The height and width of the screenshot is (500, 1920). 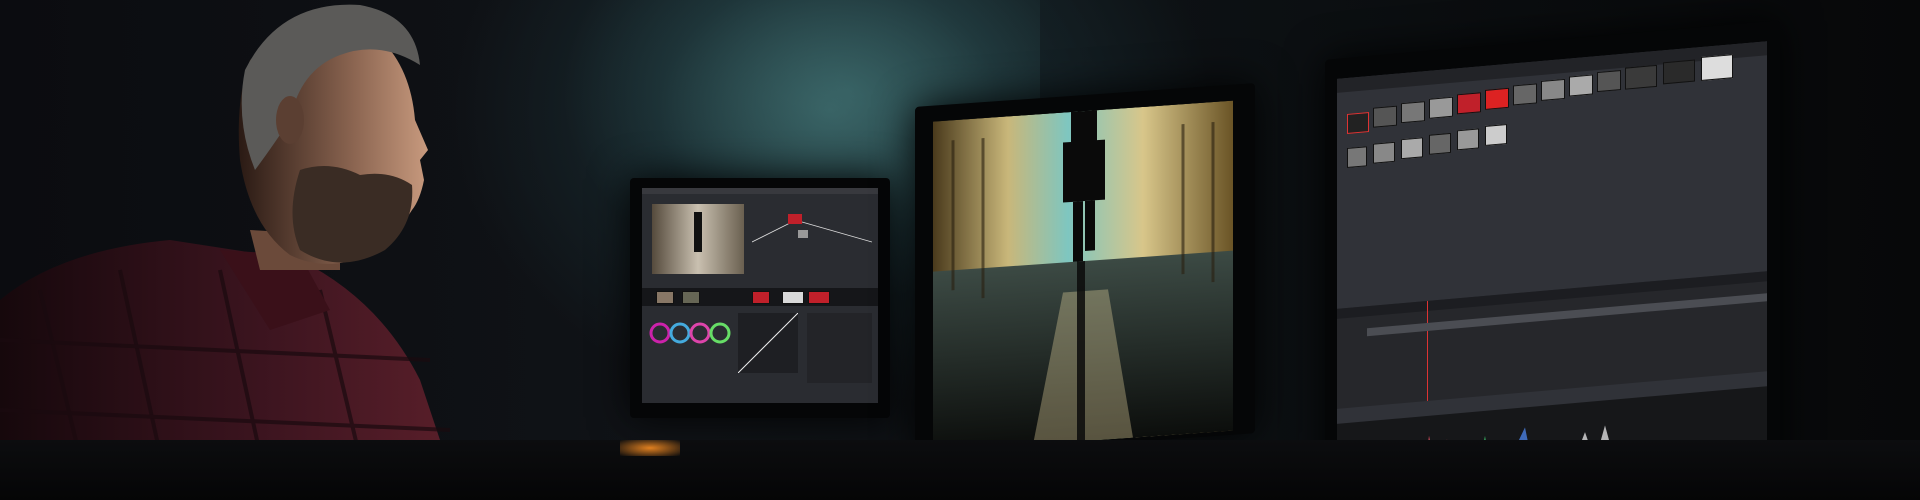 I want to click on timeline-panel, so click(x=1552, y=340).